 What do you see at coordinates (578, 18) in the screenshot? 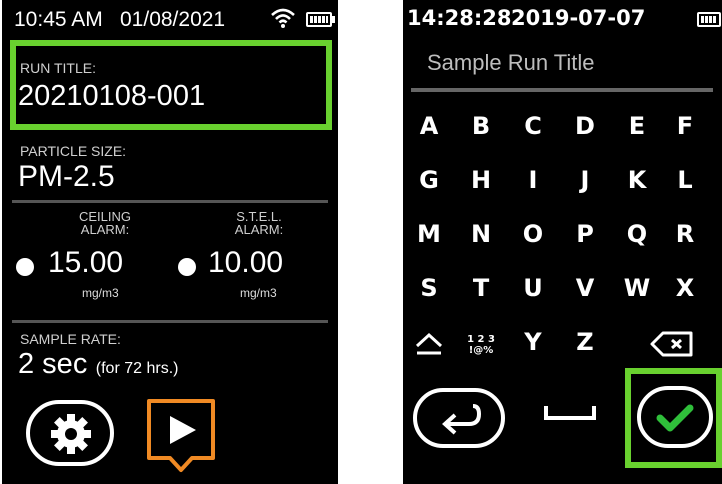
I see `status-date: 2019-07-07` at bounding box center [578, 18].